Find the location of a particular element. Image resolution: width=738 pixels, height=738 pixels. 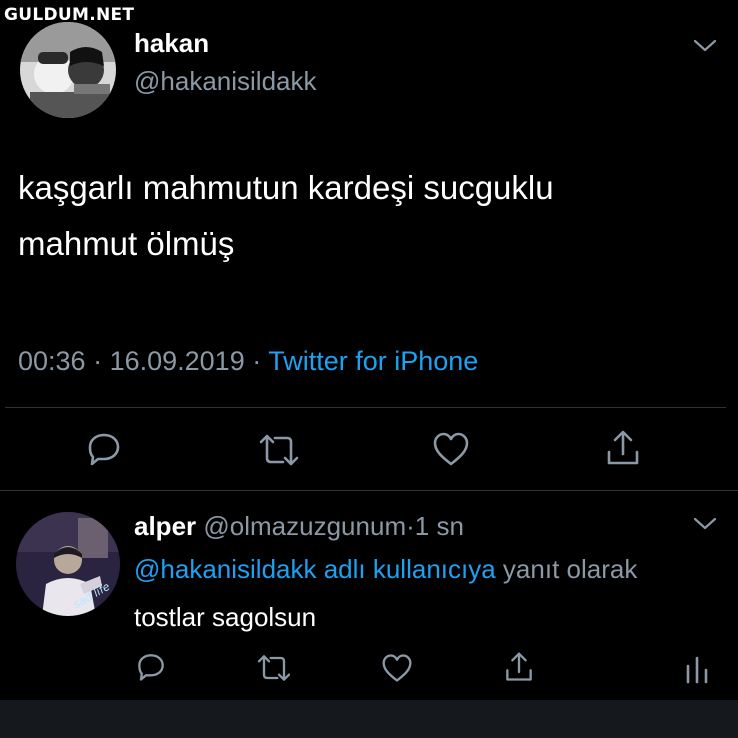

tweet-date: 16.09.2019 is located at coordinates (177, 361).